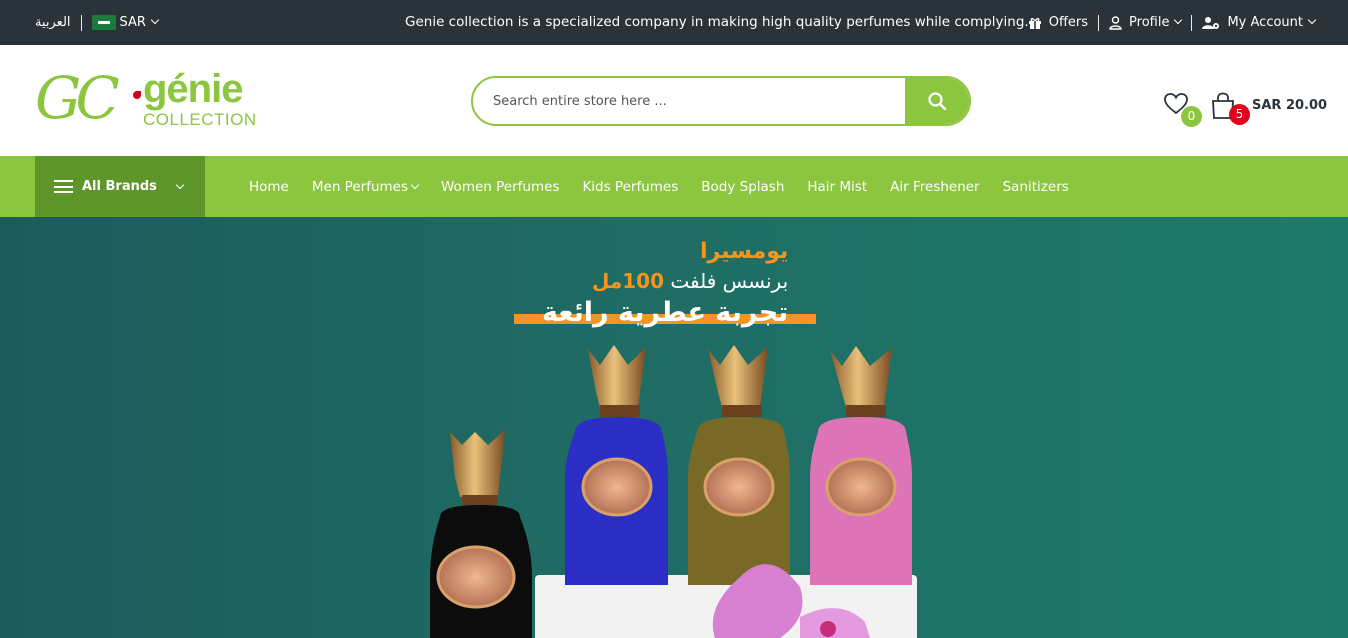  I want to click on cart-total: SAR 20.00, so click(1289, 105).